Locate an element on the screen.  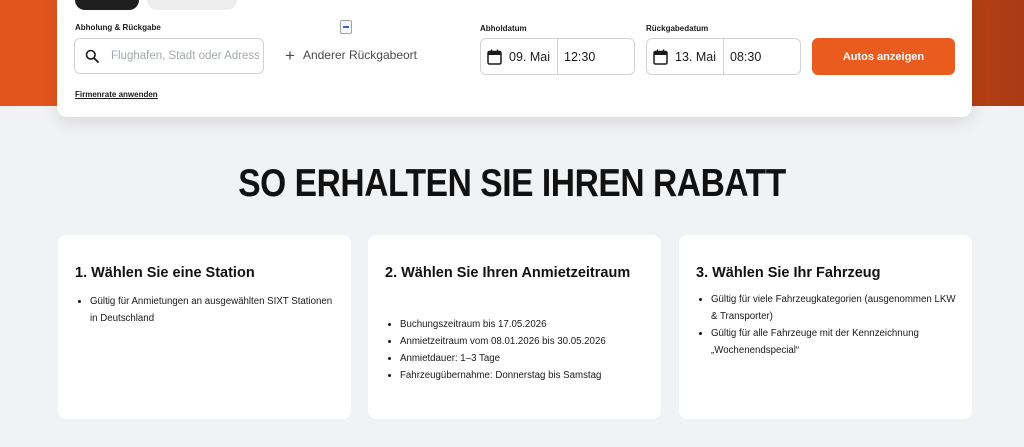
other-return-location-button: + Anderer Rückgabeort is located at coordinates (351, 55).